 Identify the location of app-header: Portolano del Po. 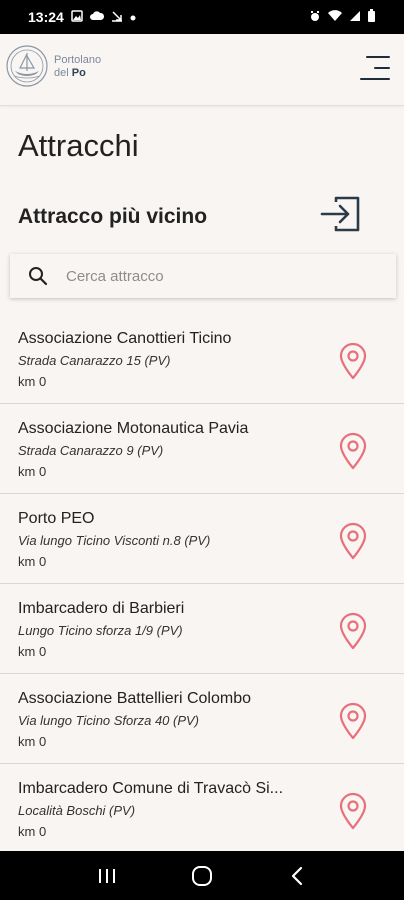
(202, 70).